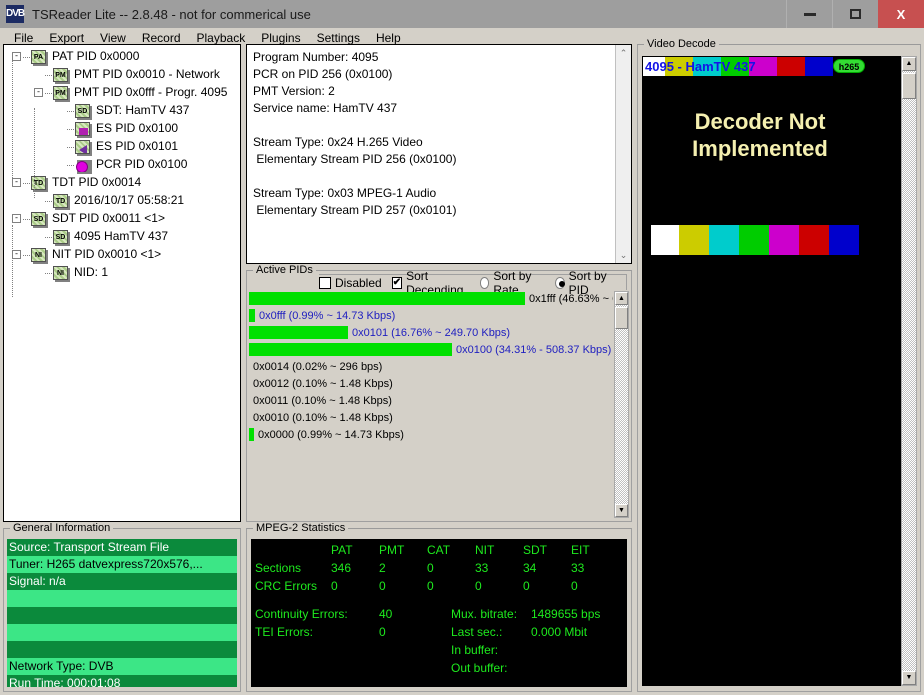 The height and width of the screenshot is (695, 924). I want to click on tree-node: TD 2016/10/17 05:58:21, so click(122, 201).